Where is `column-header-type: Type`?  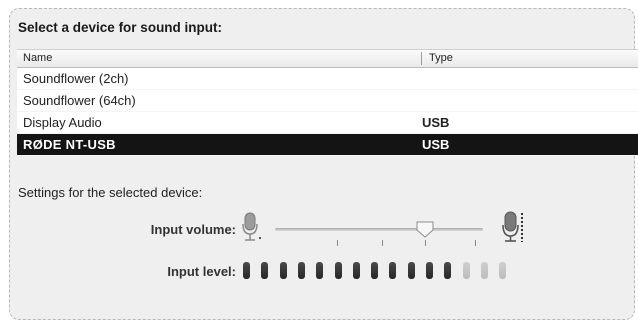
column-header-type: Type is located at coordinates (441, 58).